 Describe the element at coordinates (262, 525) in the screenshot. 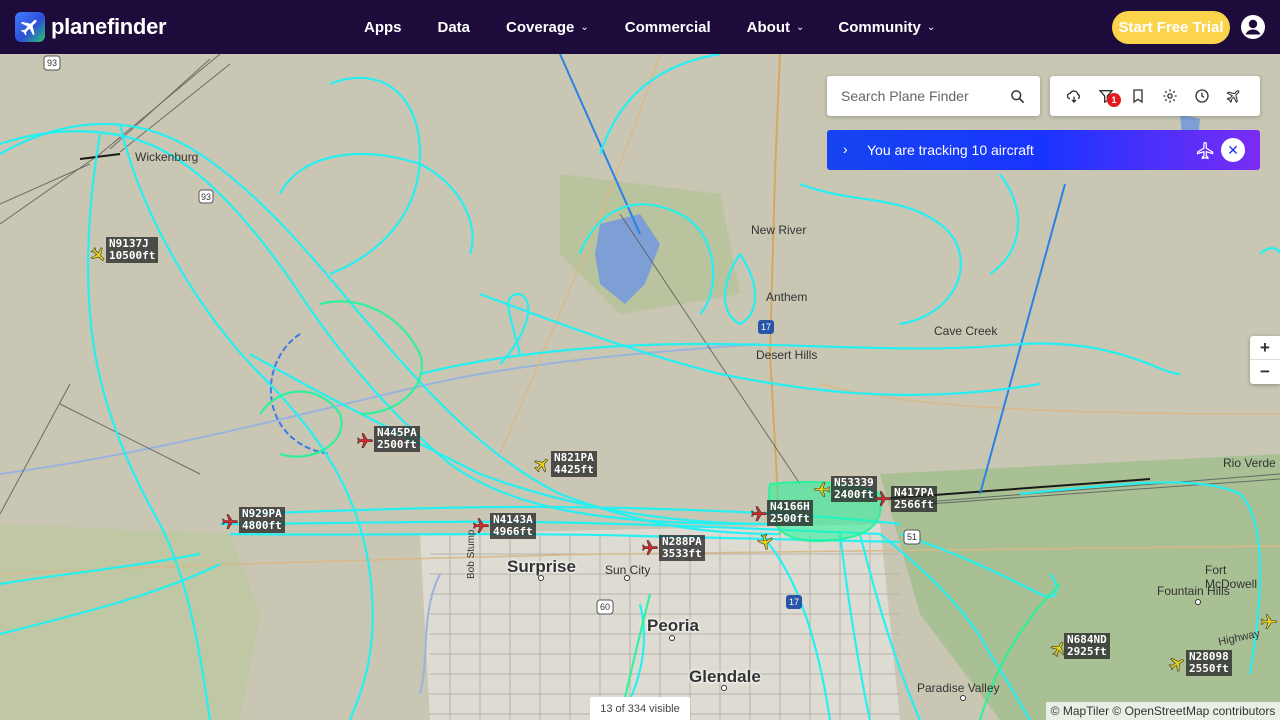

I see `aircraft-altitude: 4800ft` at that location.